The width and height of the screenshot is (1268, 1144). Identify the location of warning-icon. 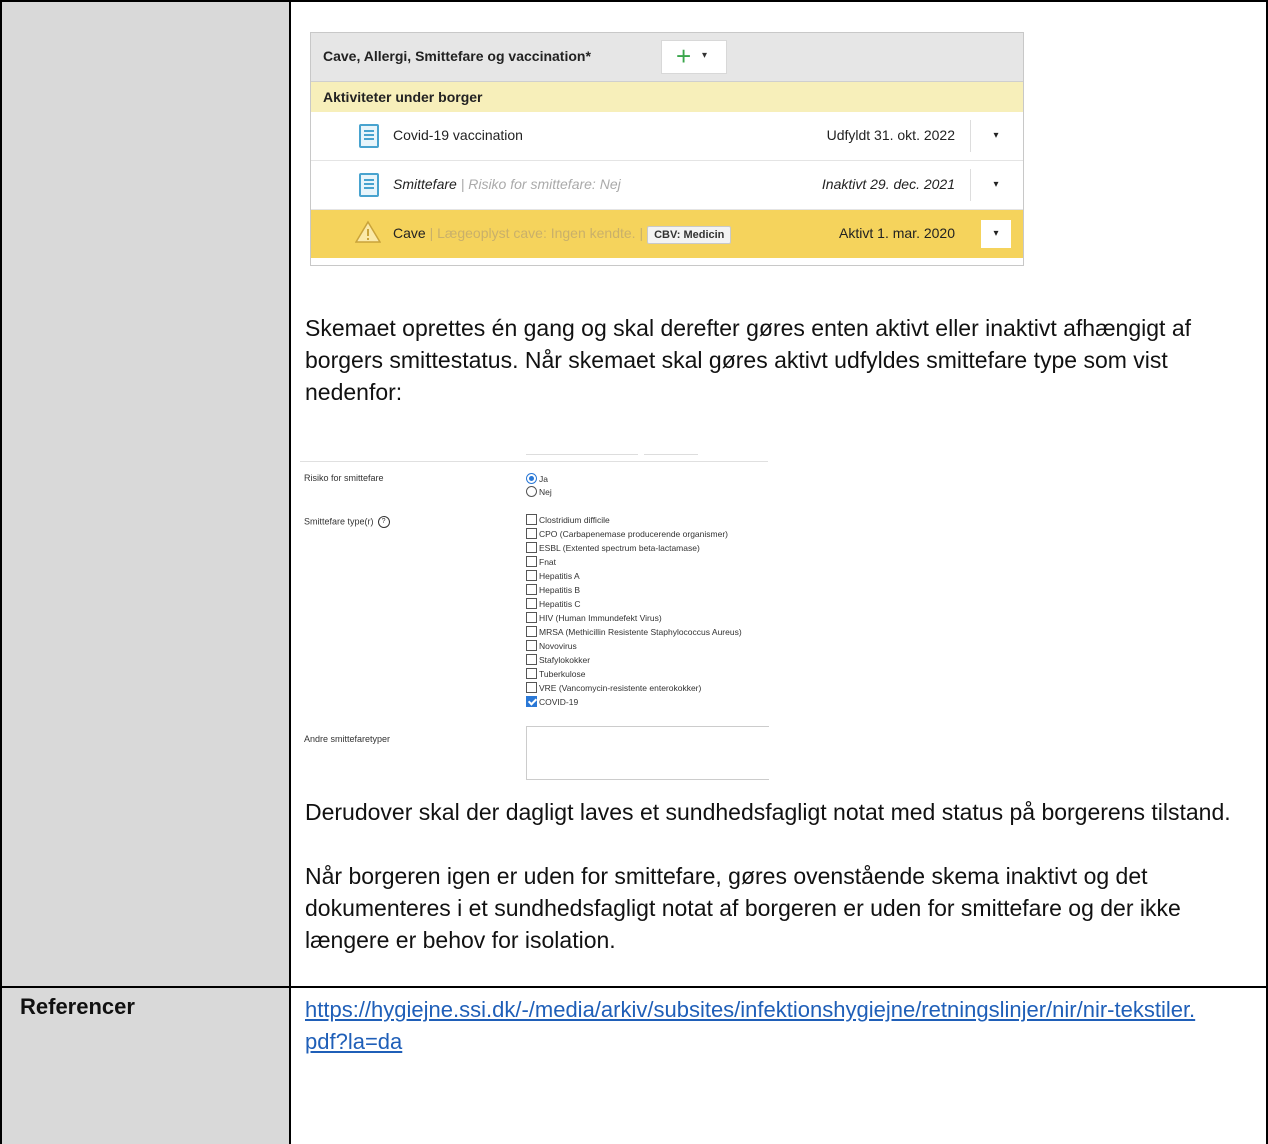
(368, 231).